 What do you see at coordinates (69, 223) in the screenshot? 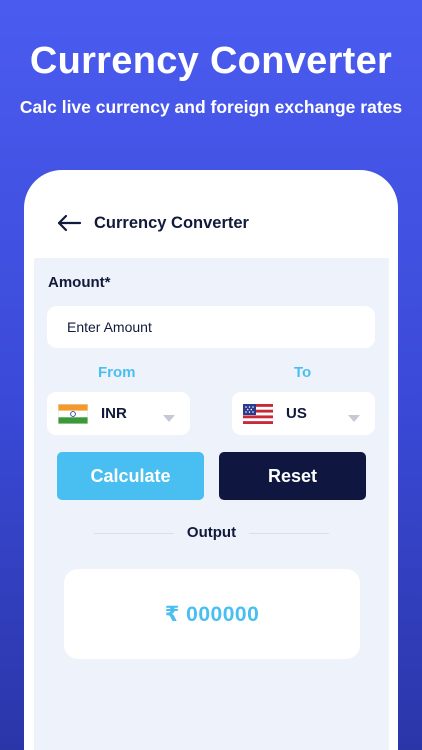
I see `arrow-left-icon` at bounding box center [69, 223].